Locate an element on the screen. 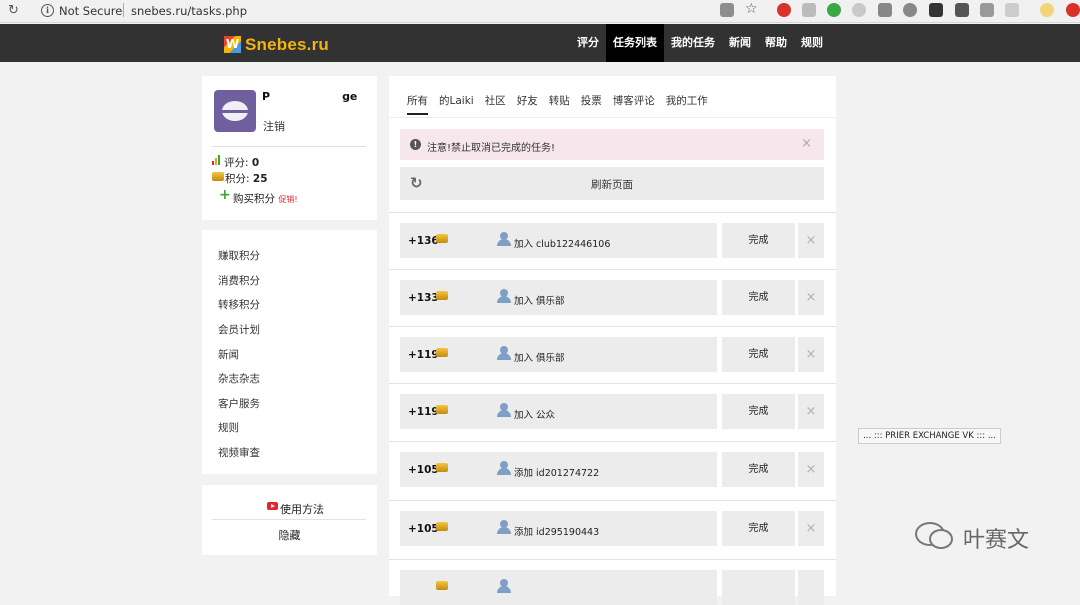 Image resolution: width=1080 pixels, height=605 pixels. task-link: +136 加入 club122446106 is located at coordinates (558, 240).